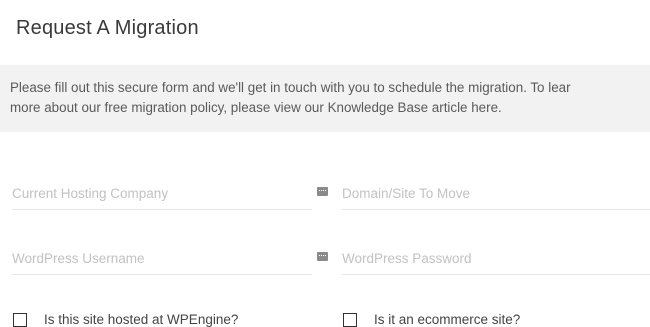 This screenshot has height=327, width=650. Describe the element at coordinates (447, 319) in the screenshot. I see `ecommerce-checkbox-label: Is it an ecommerce site?` at that location.